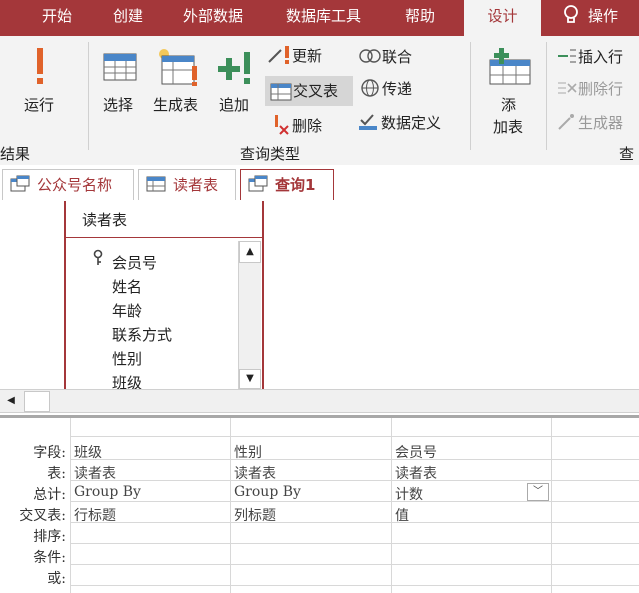 The image size is (639, 593). What do you see at coordinates (120, 68) in the screenshot?
I see `select-query-button` at bounding box center [120, 68].